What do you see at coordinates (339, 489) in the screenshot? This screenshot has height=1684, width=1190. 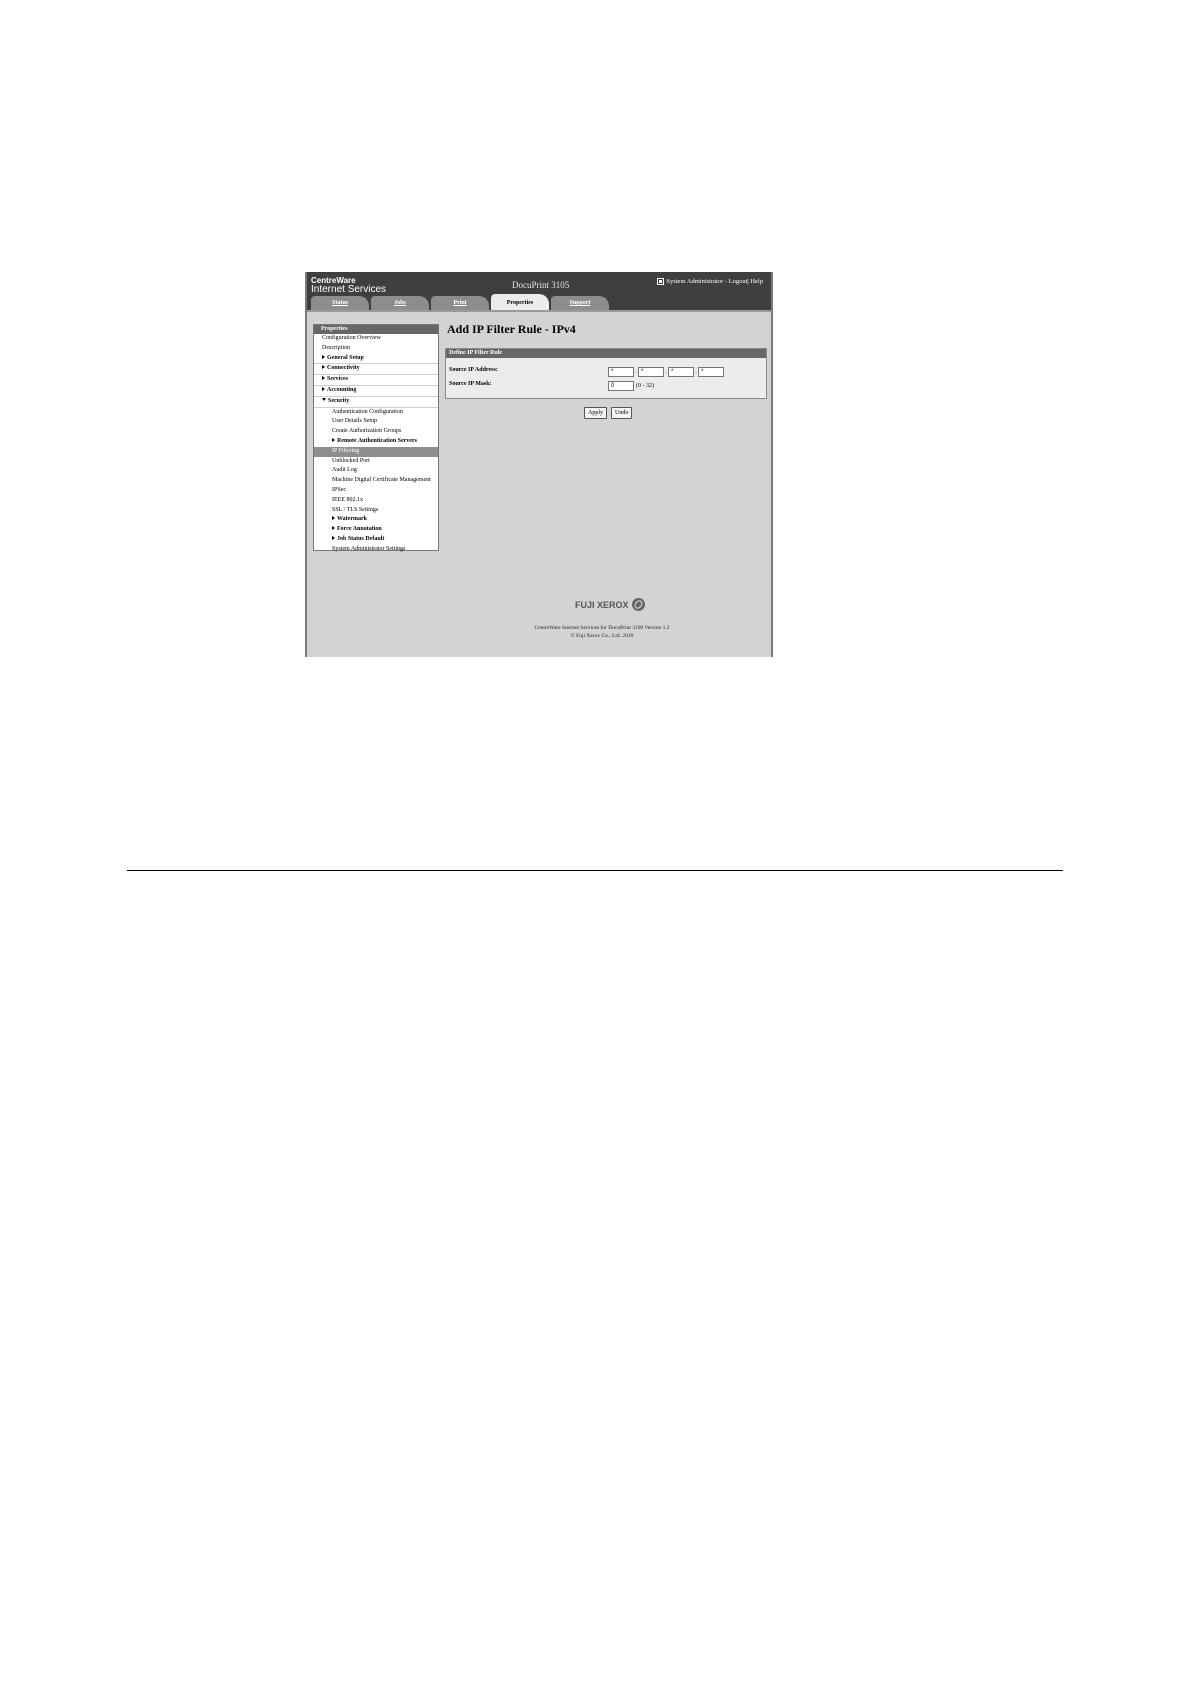 I see `sidebar-item-label: IPSec` at bounding box center [339, 489].